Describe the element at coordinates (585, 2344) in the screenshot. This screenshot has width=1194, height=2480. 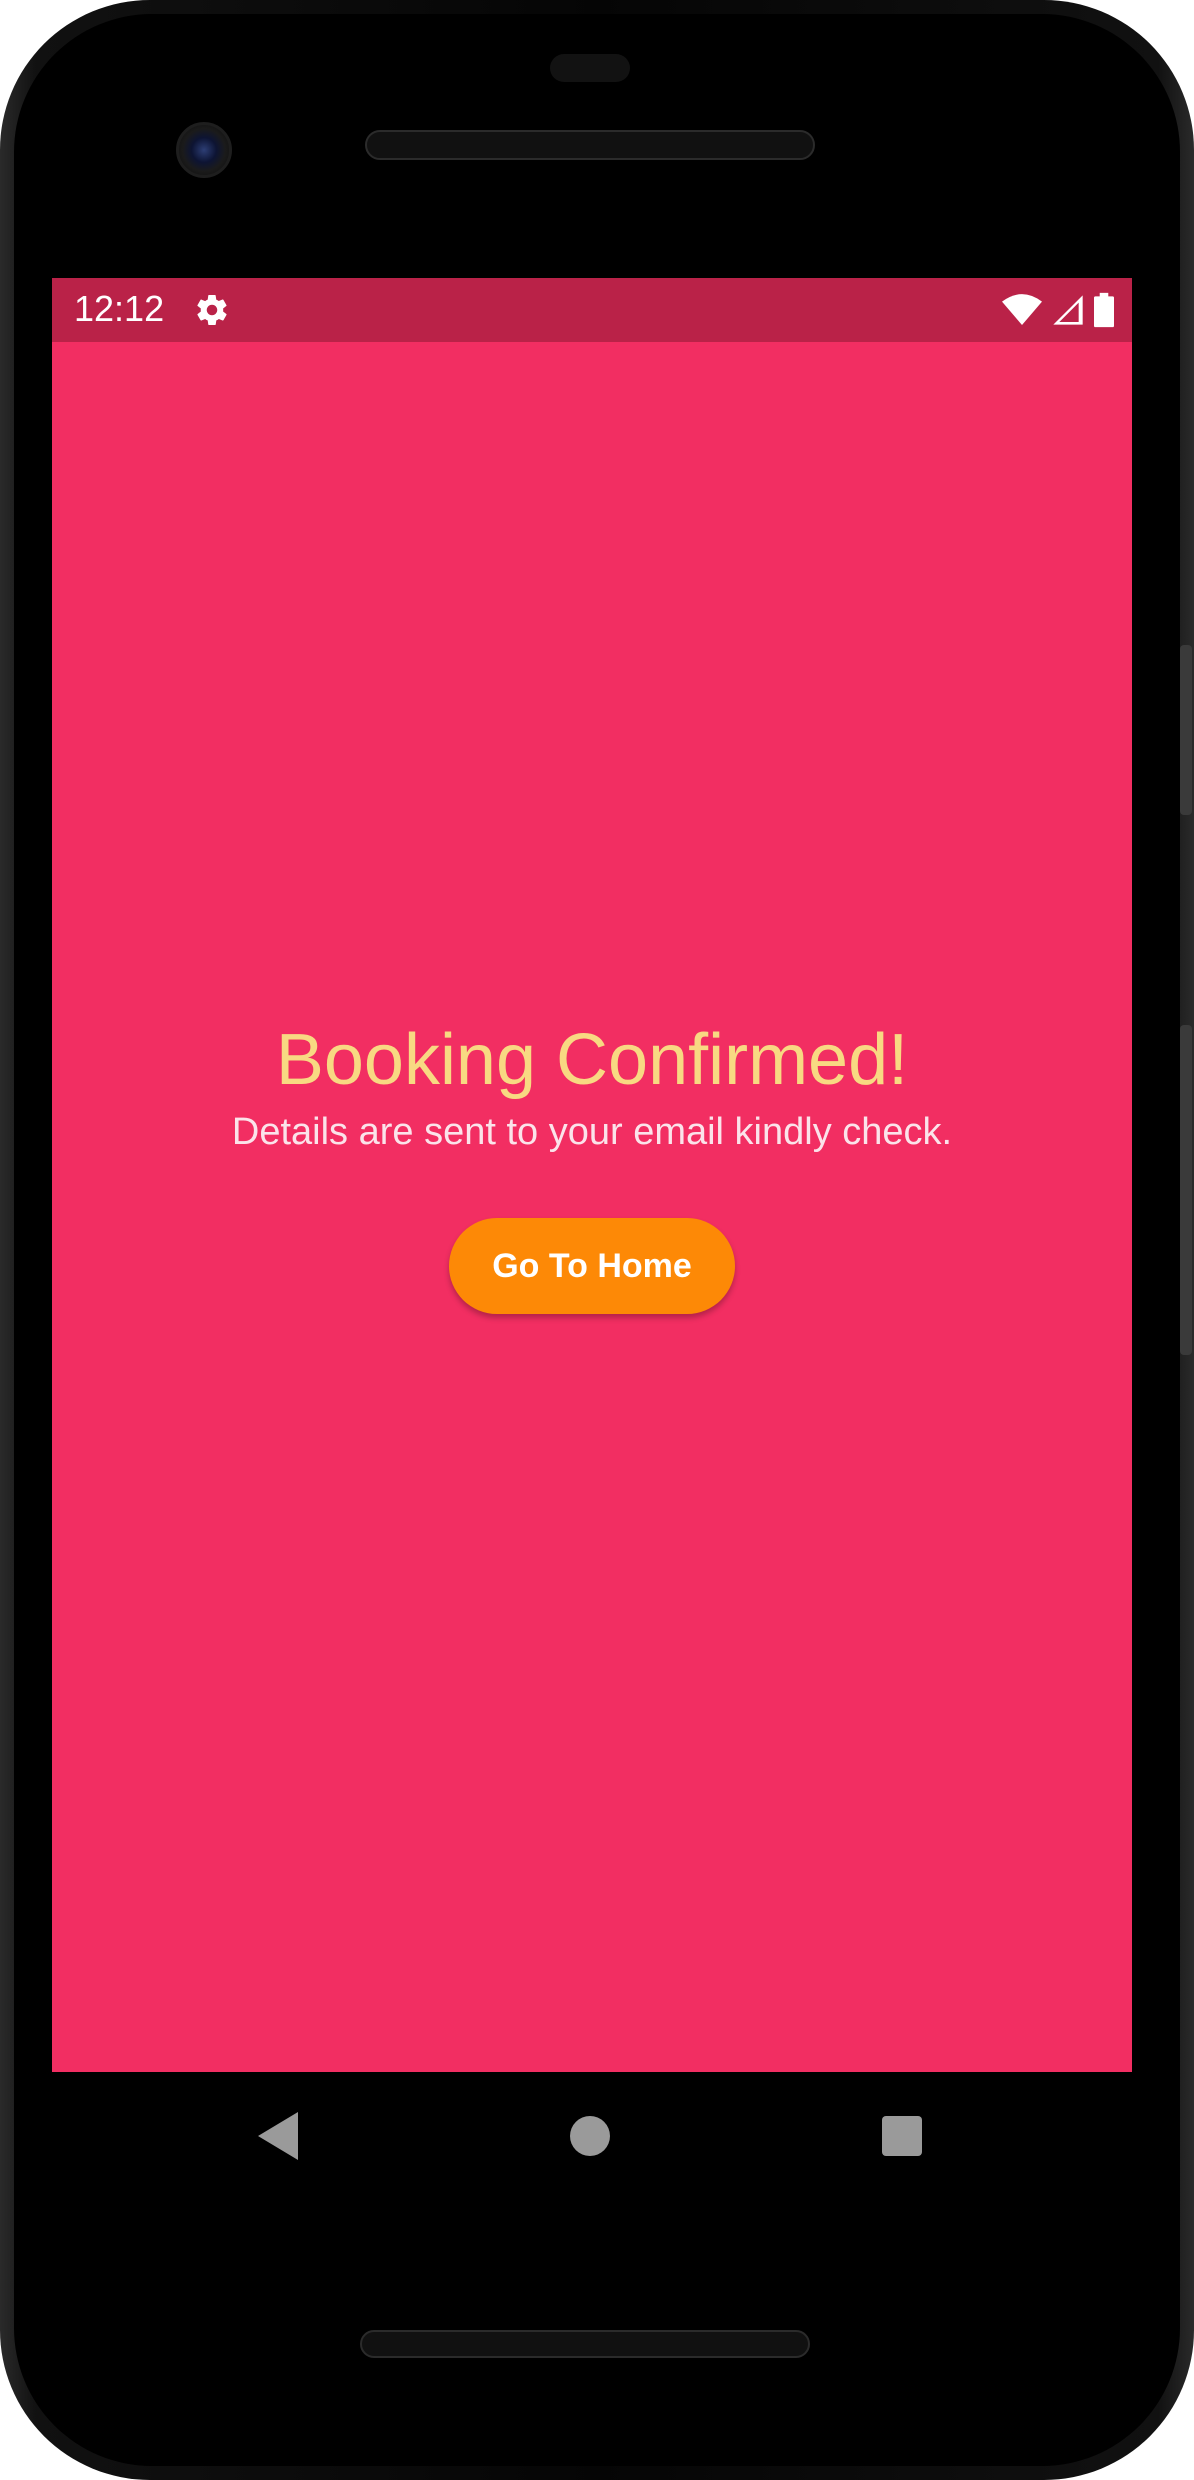
I see `bottom-speaker` at that location.